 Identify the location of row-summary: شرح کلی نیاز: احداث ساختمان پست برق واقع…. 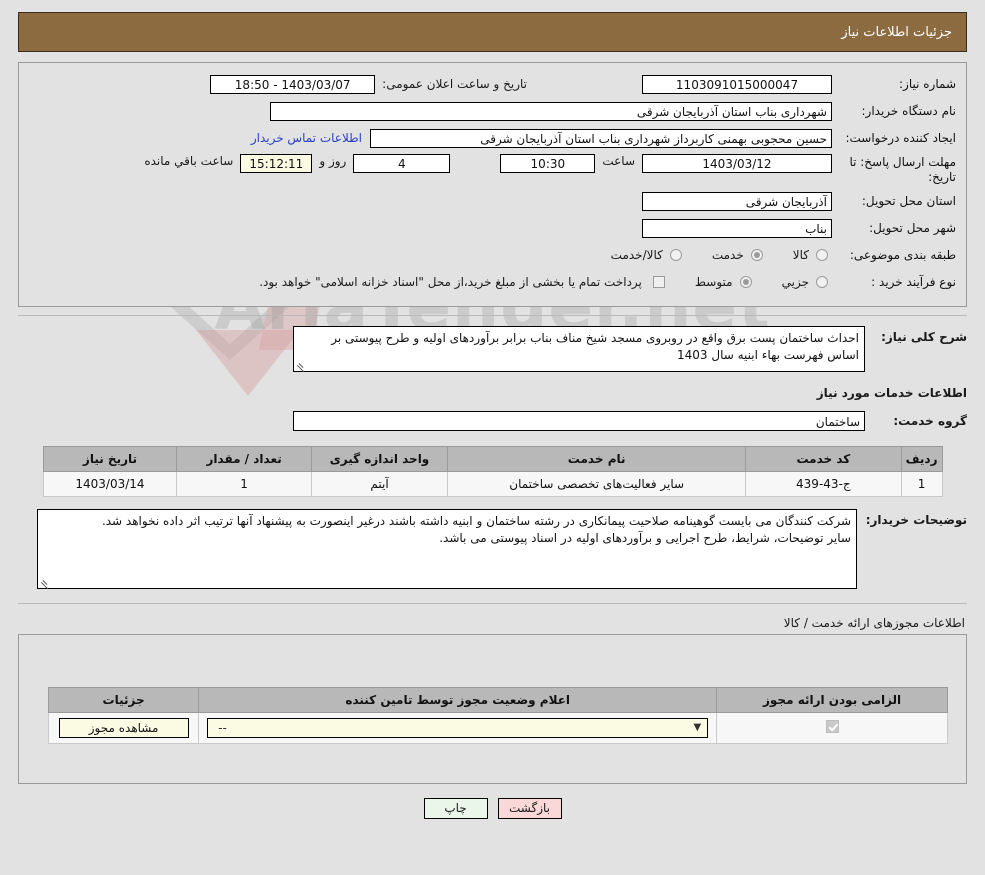
(492, 349).